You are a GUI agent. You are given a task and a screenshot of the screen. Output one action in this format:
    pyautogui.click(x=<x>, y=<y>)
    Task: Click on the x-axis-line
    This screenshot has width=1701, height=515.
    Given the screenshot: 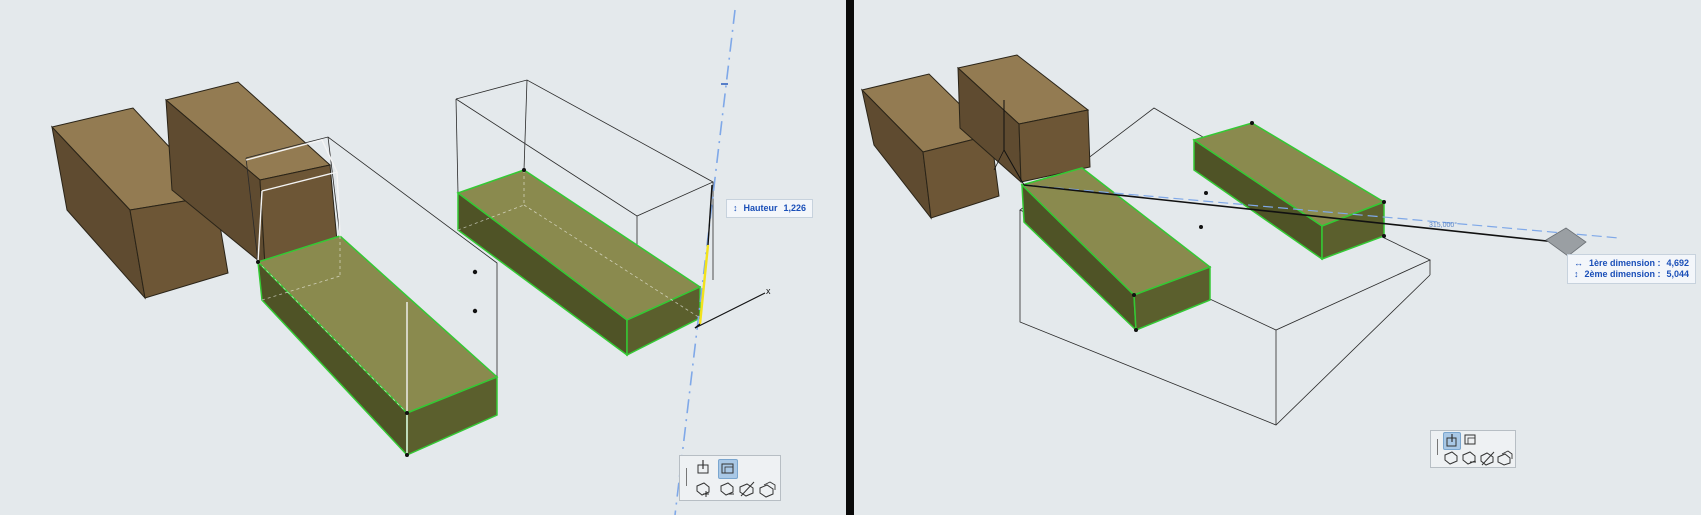 What is the action you would take?
    pyautogui.click(x=730, y=310)
    